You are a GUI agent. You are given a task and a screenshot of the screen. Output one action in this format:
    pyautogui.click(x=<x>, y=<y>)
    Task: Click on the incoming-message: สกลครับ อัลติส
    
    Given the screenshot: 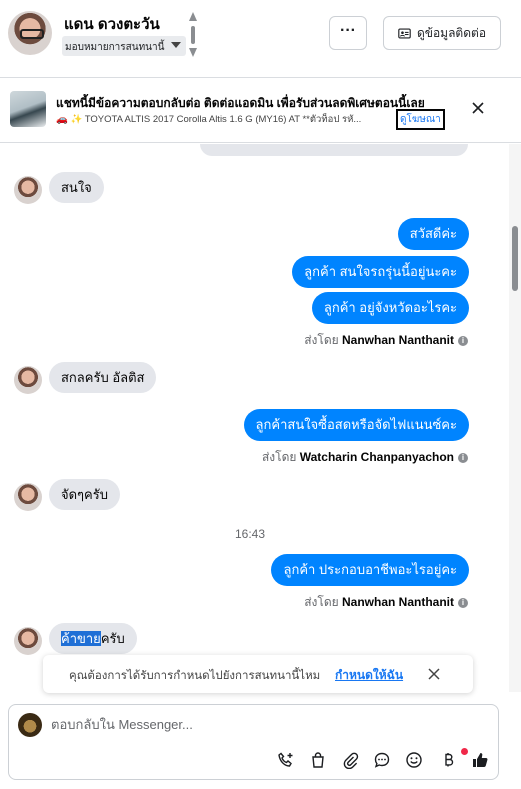 What is the action you would take?
    pyautogui.click(x=103, y=377)
    